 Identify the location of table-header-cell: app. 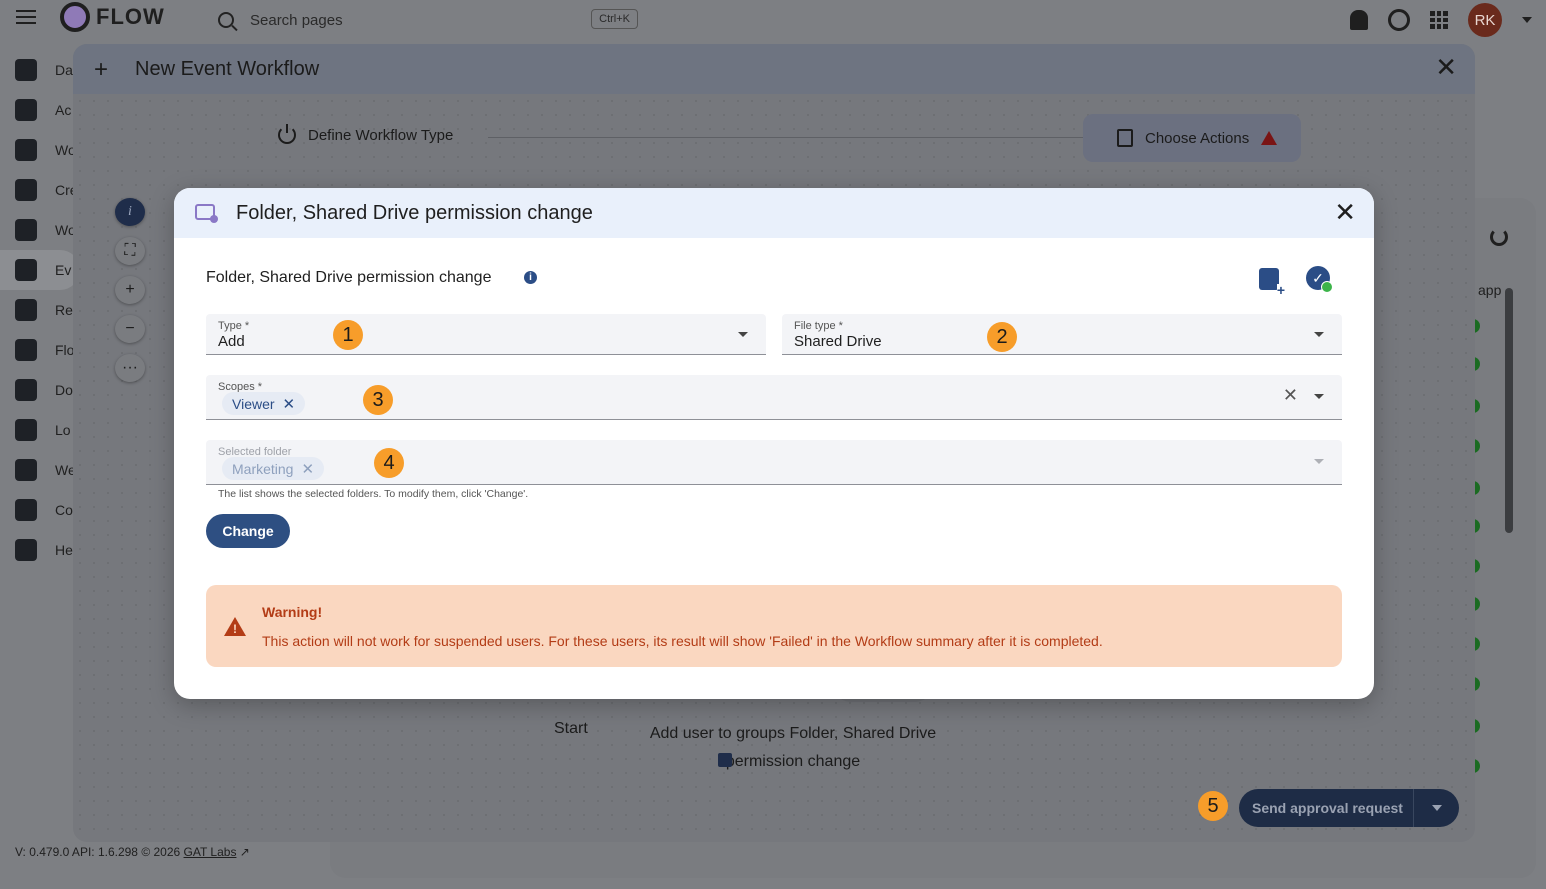
(1490, 290).